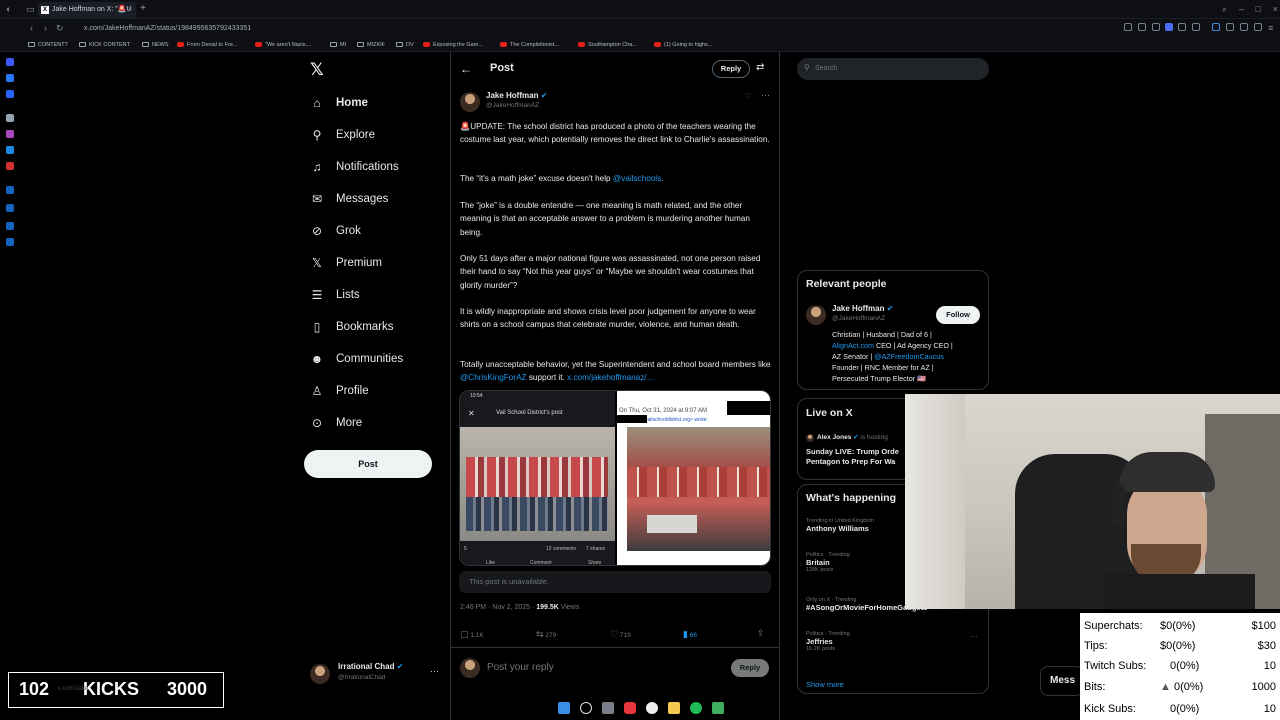  Describe the element at coordinates (512, 105) in the screenshot. I see `author-handle: @JakeHoffmanAZ` at that location.